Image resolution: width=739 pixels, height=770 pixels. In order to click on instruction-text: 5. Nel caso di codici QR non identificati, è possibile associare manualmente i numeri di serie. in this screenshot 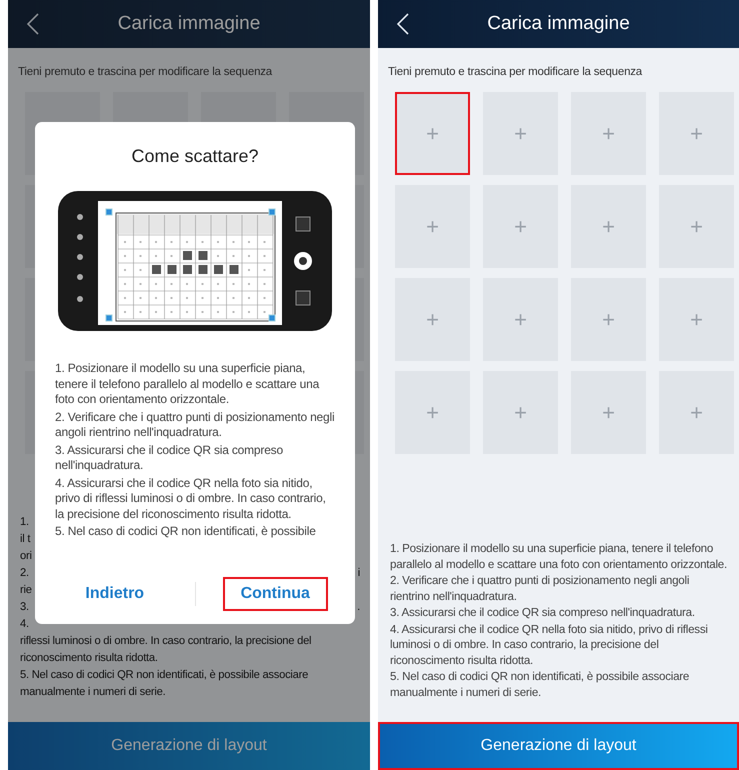, I will do `click(540, 684)`.